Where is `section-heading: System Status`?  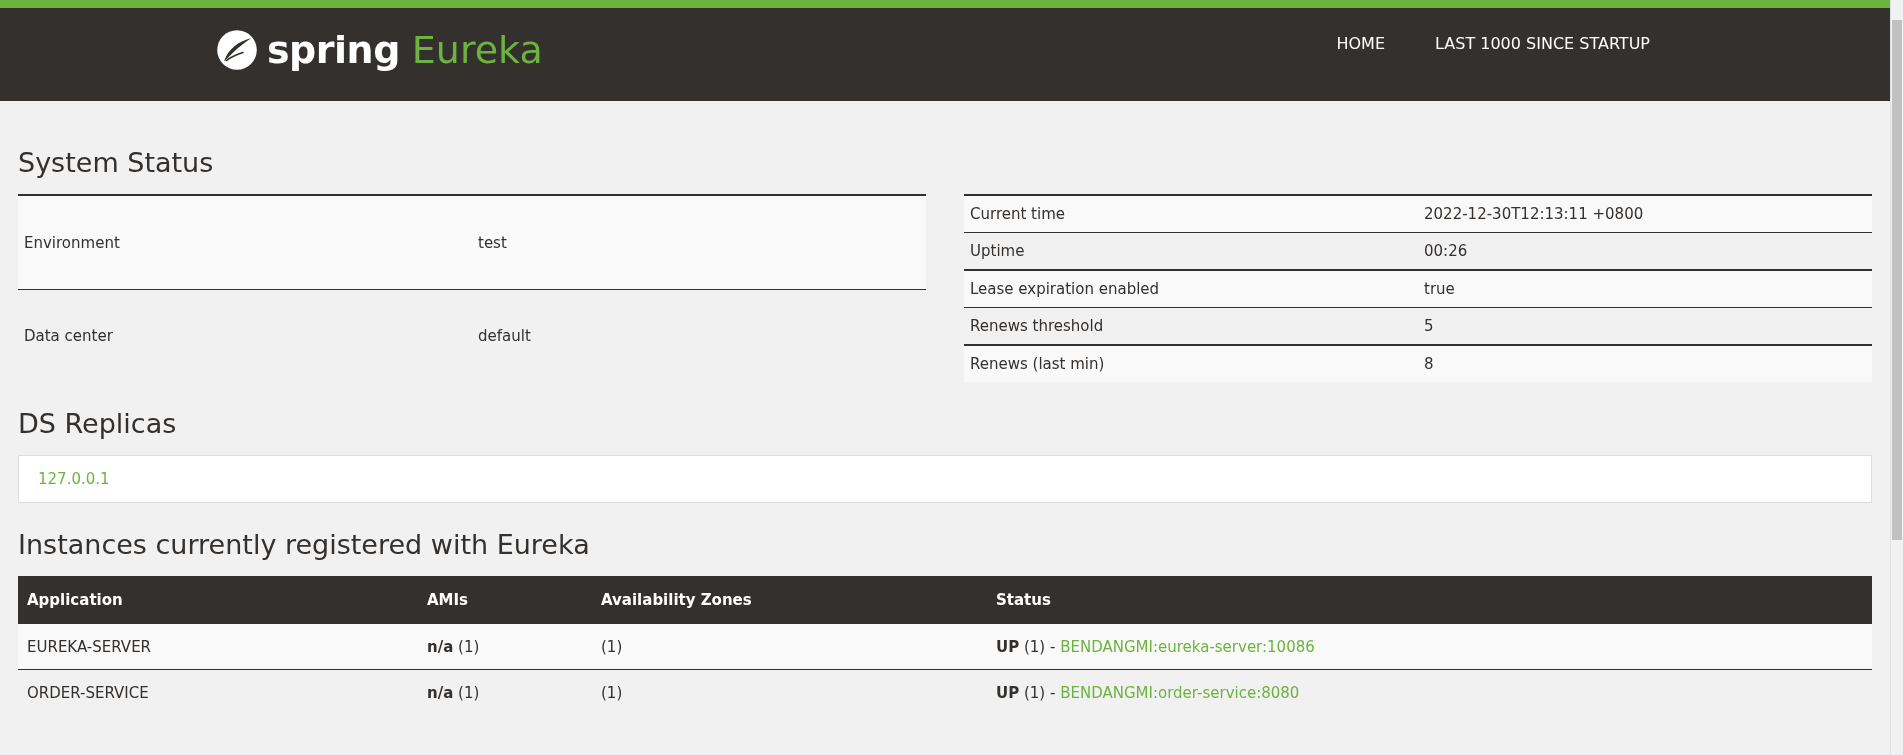 section-heading: System Status is located at coordinates (116, 162).